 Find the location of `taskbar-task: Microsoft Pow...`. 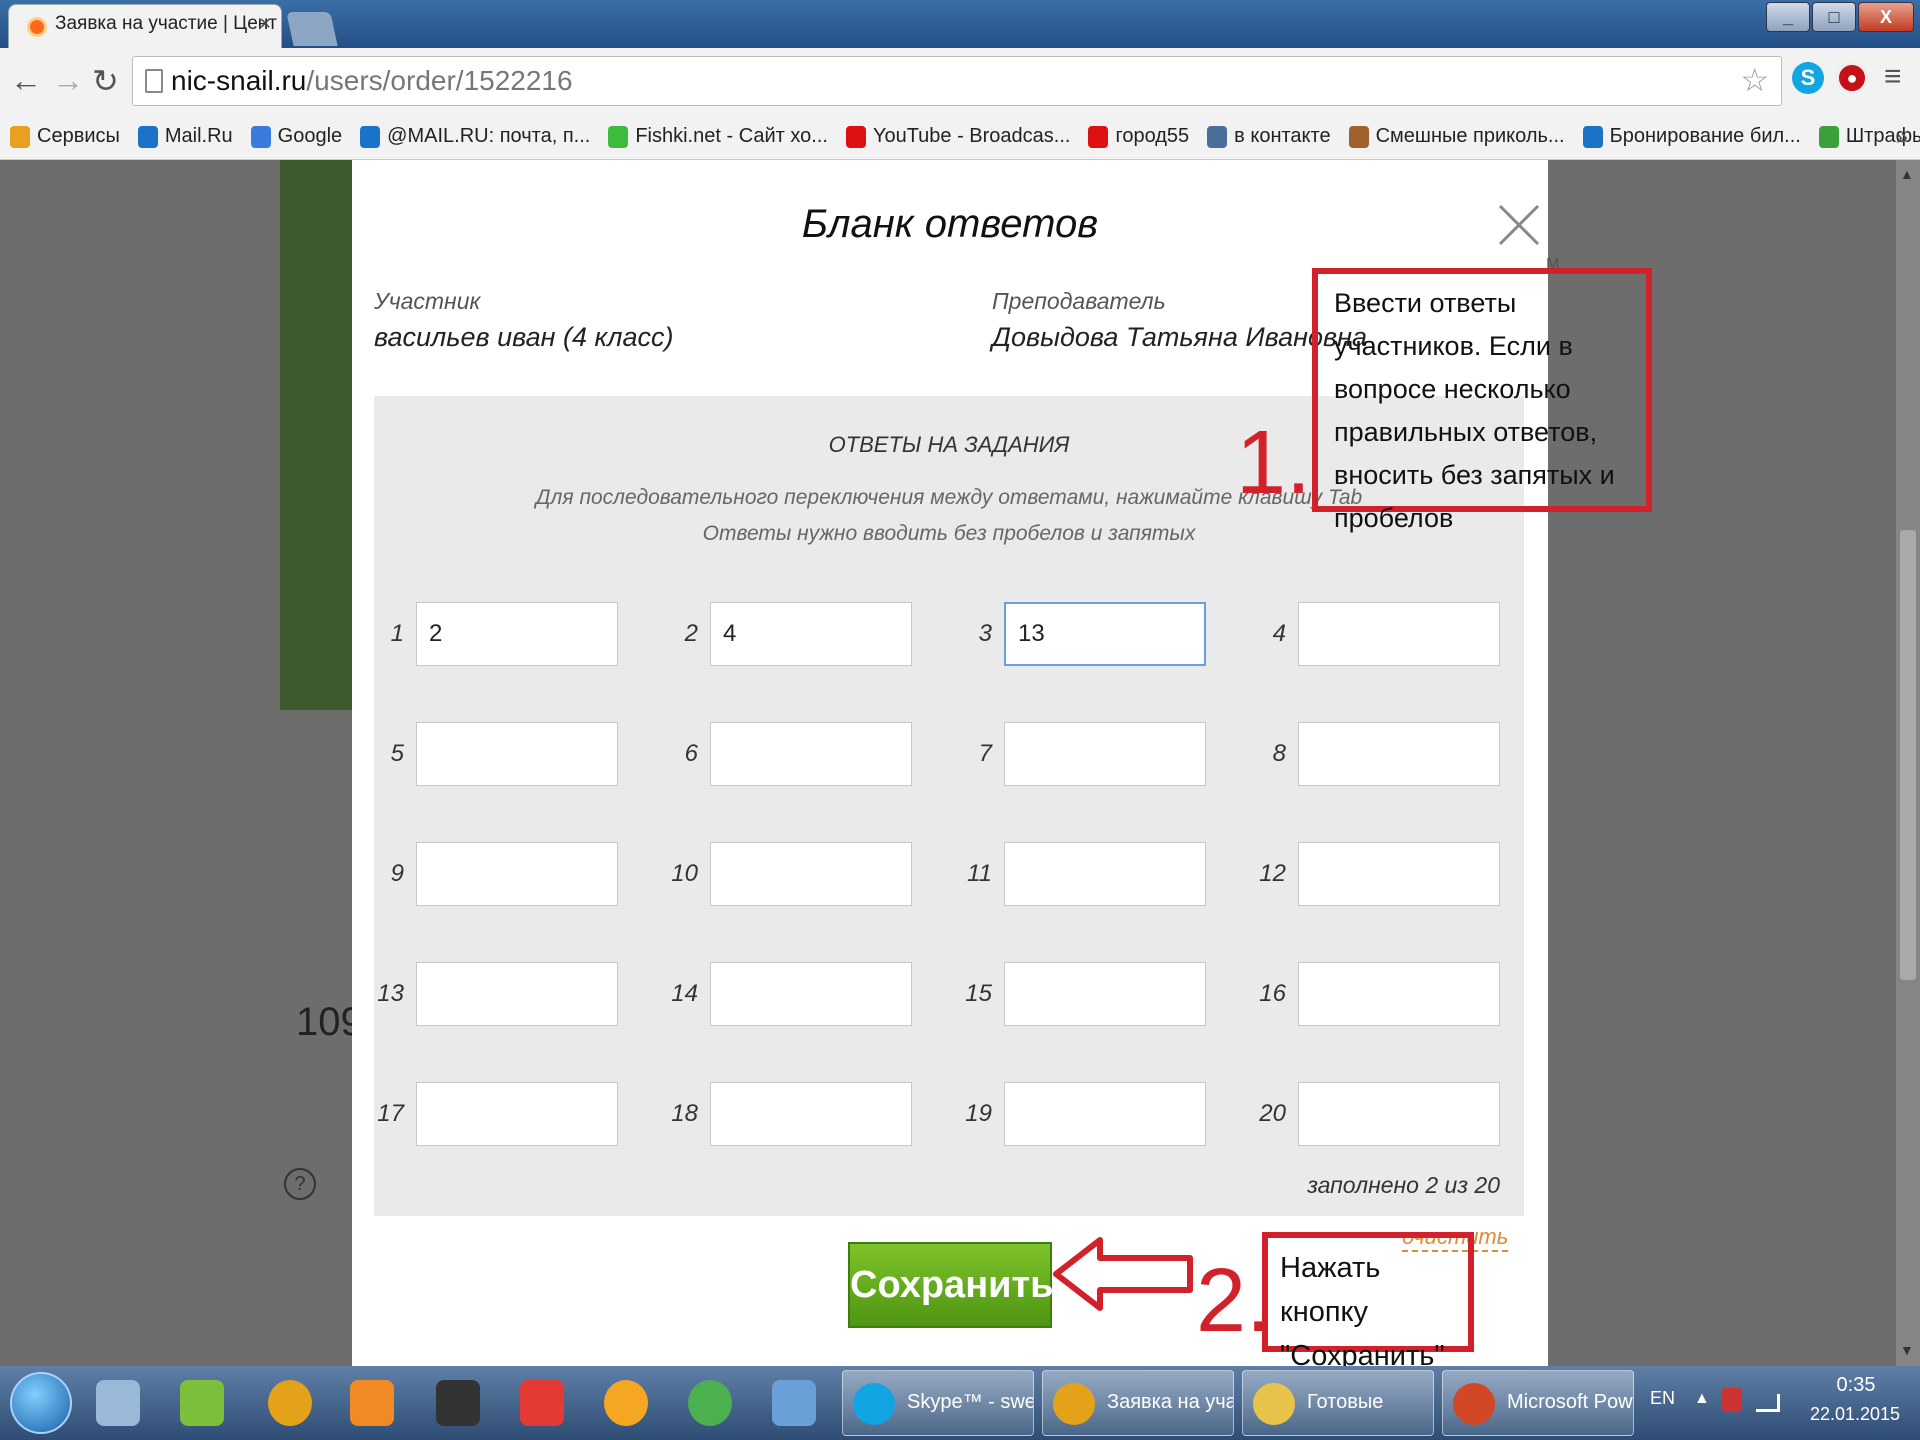

taskbar-task: Microsoft Pow... is located at coordinates (1538, 1403).